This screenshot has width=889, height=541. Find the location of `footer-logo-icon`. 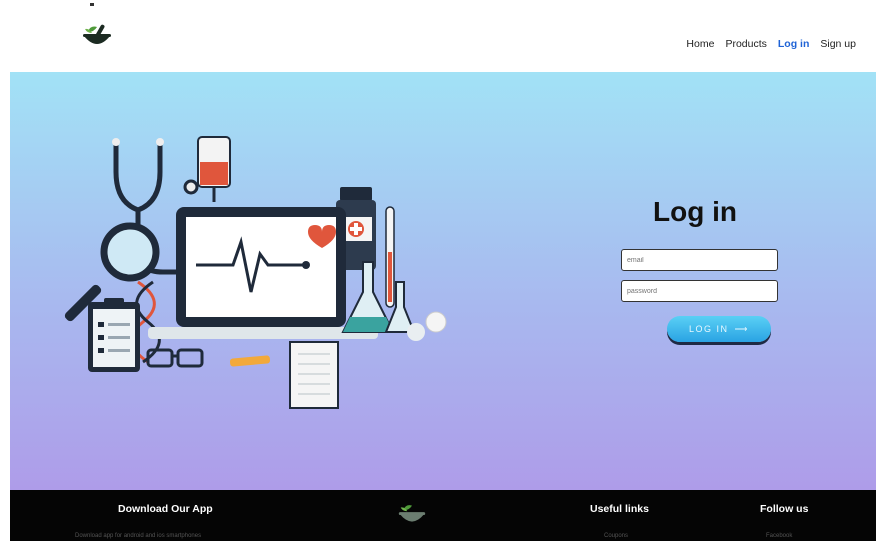

footer-logo-icon is located at coordinates (412, 513).